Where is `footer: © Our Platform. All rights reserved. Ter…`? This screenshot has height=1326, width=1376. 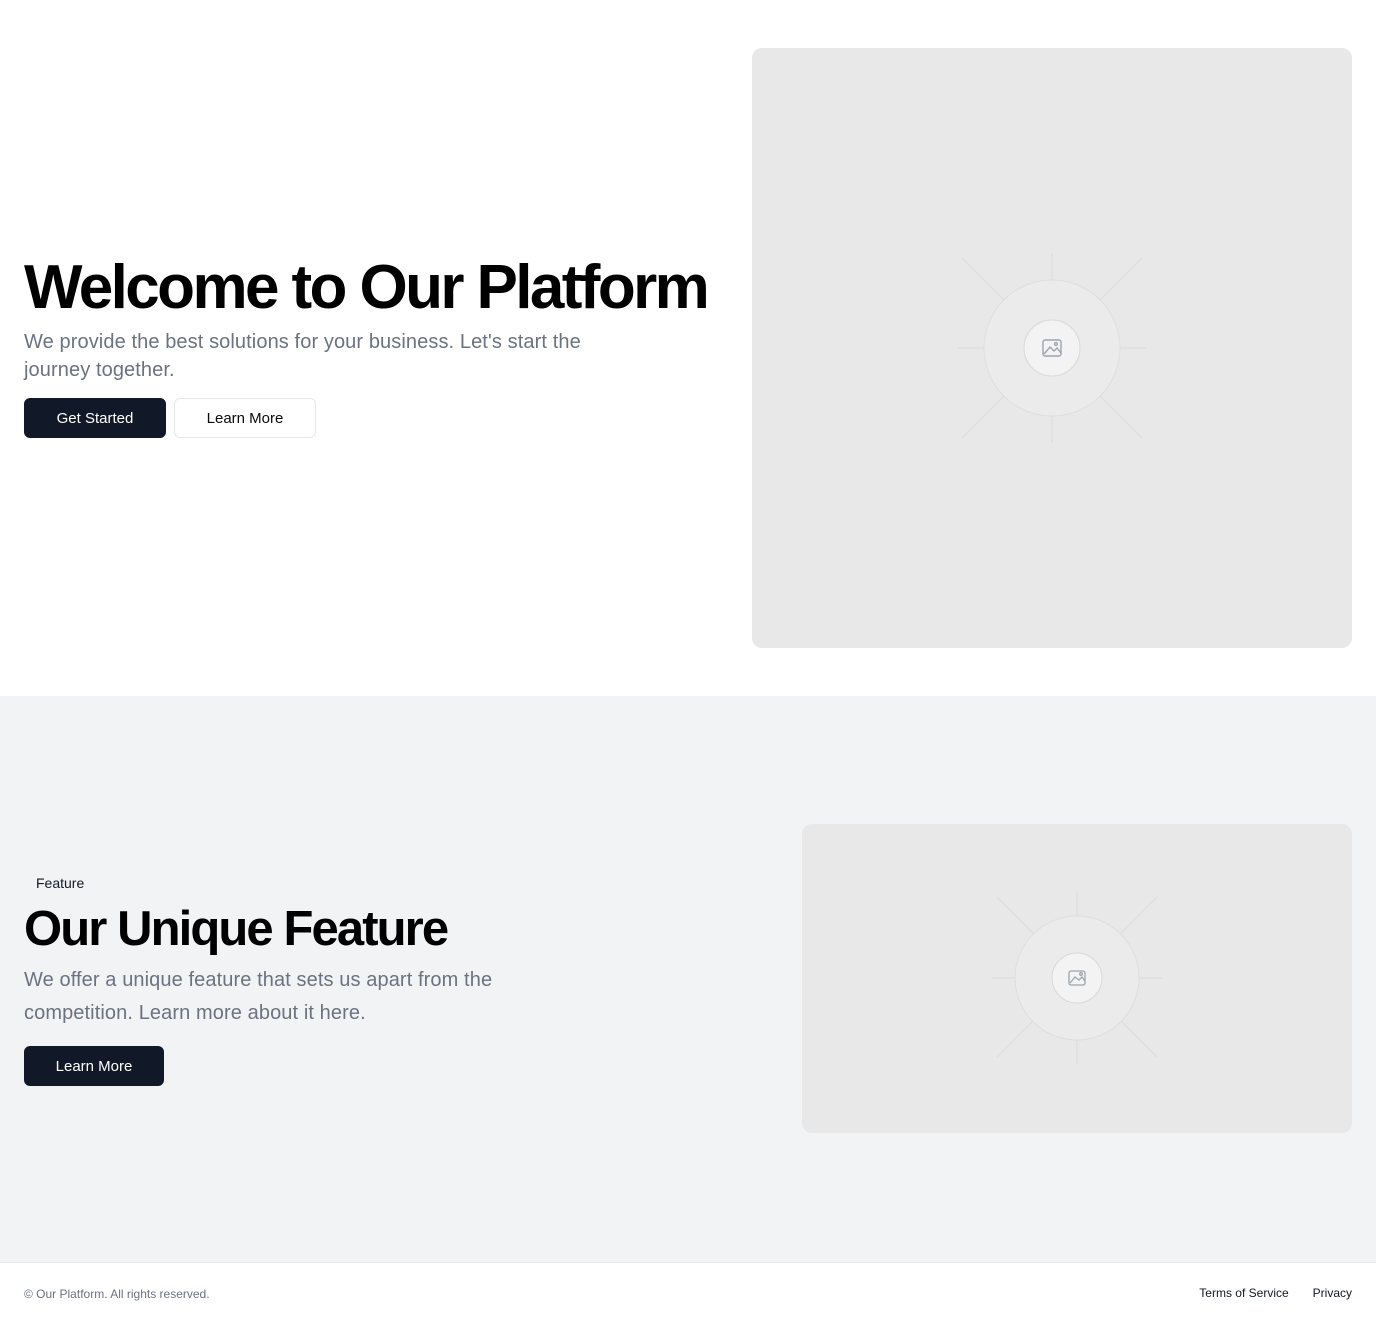
footer: © Our Platform. All rights reserved. Ter… is located at coordinates (688, 1294).